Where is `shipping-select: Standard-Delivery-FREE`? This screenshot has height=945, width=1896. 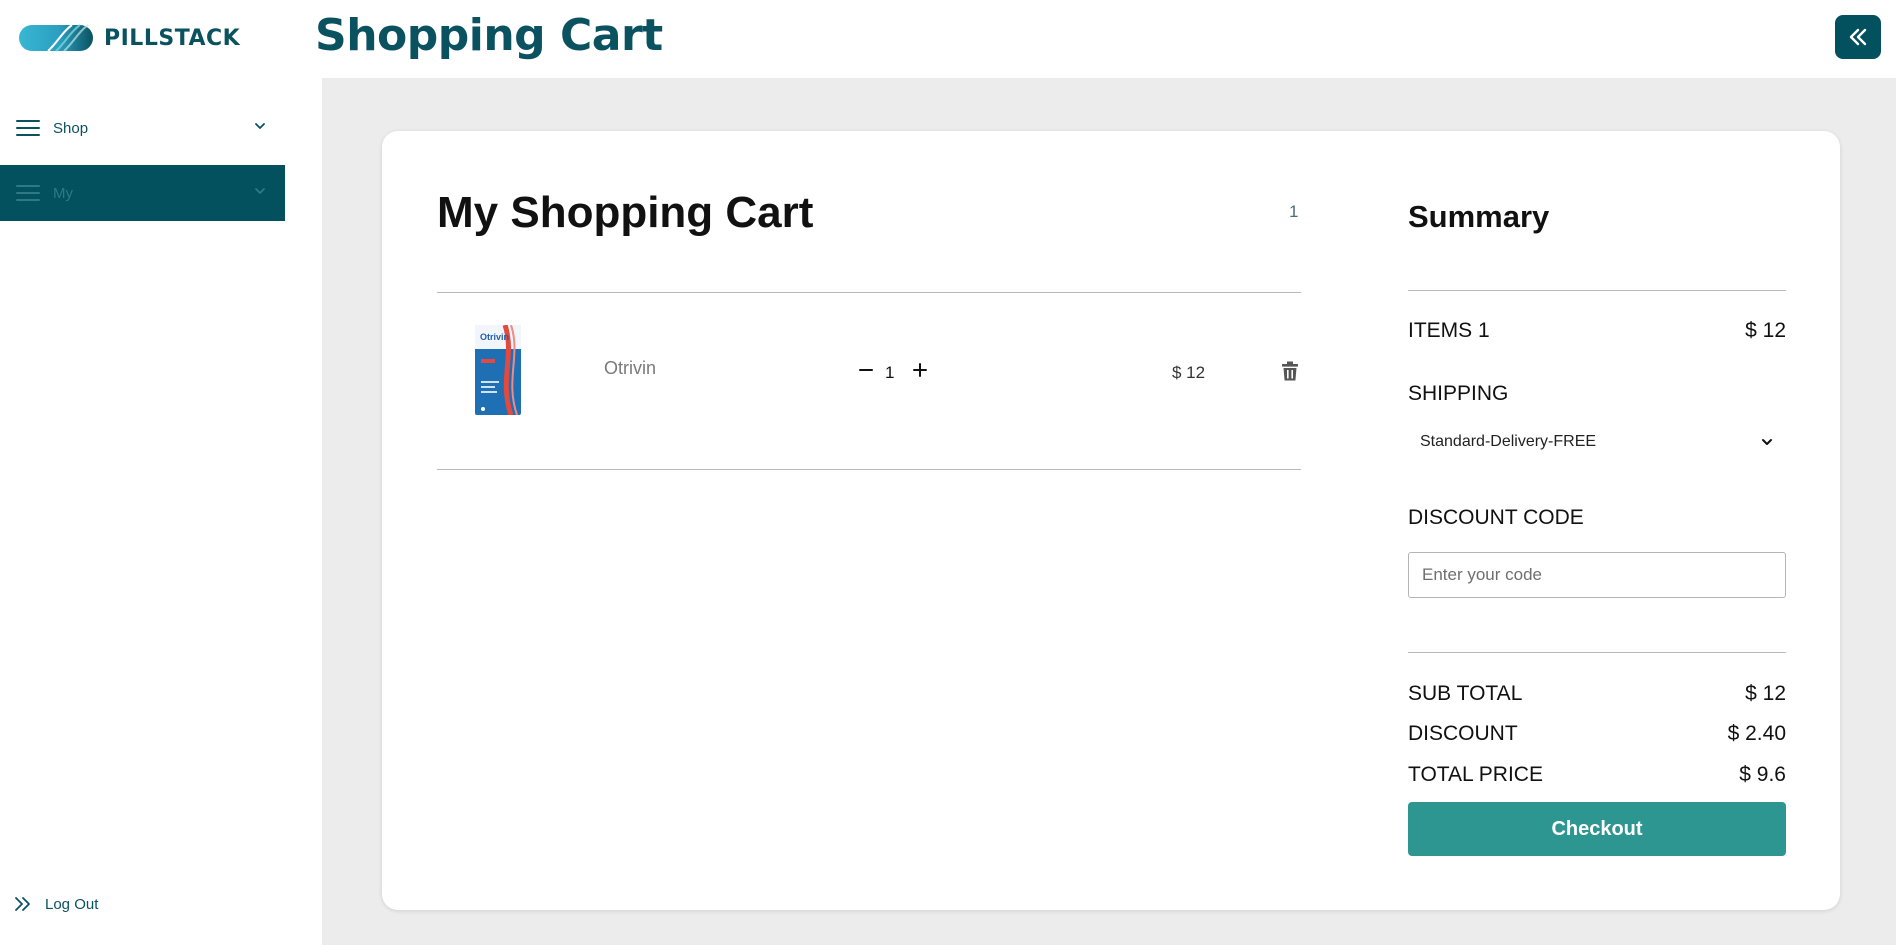 shipping-select: Standard-Delivery-FREE is located at coordinates (1597, 442).